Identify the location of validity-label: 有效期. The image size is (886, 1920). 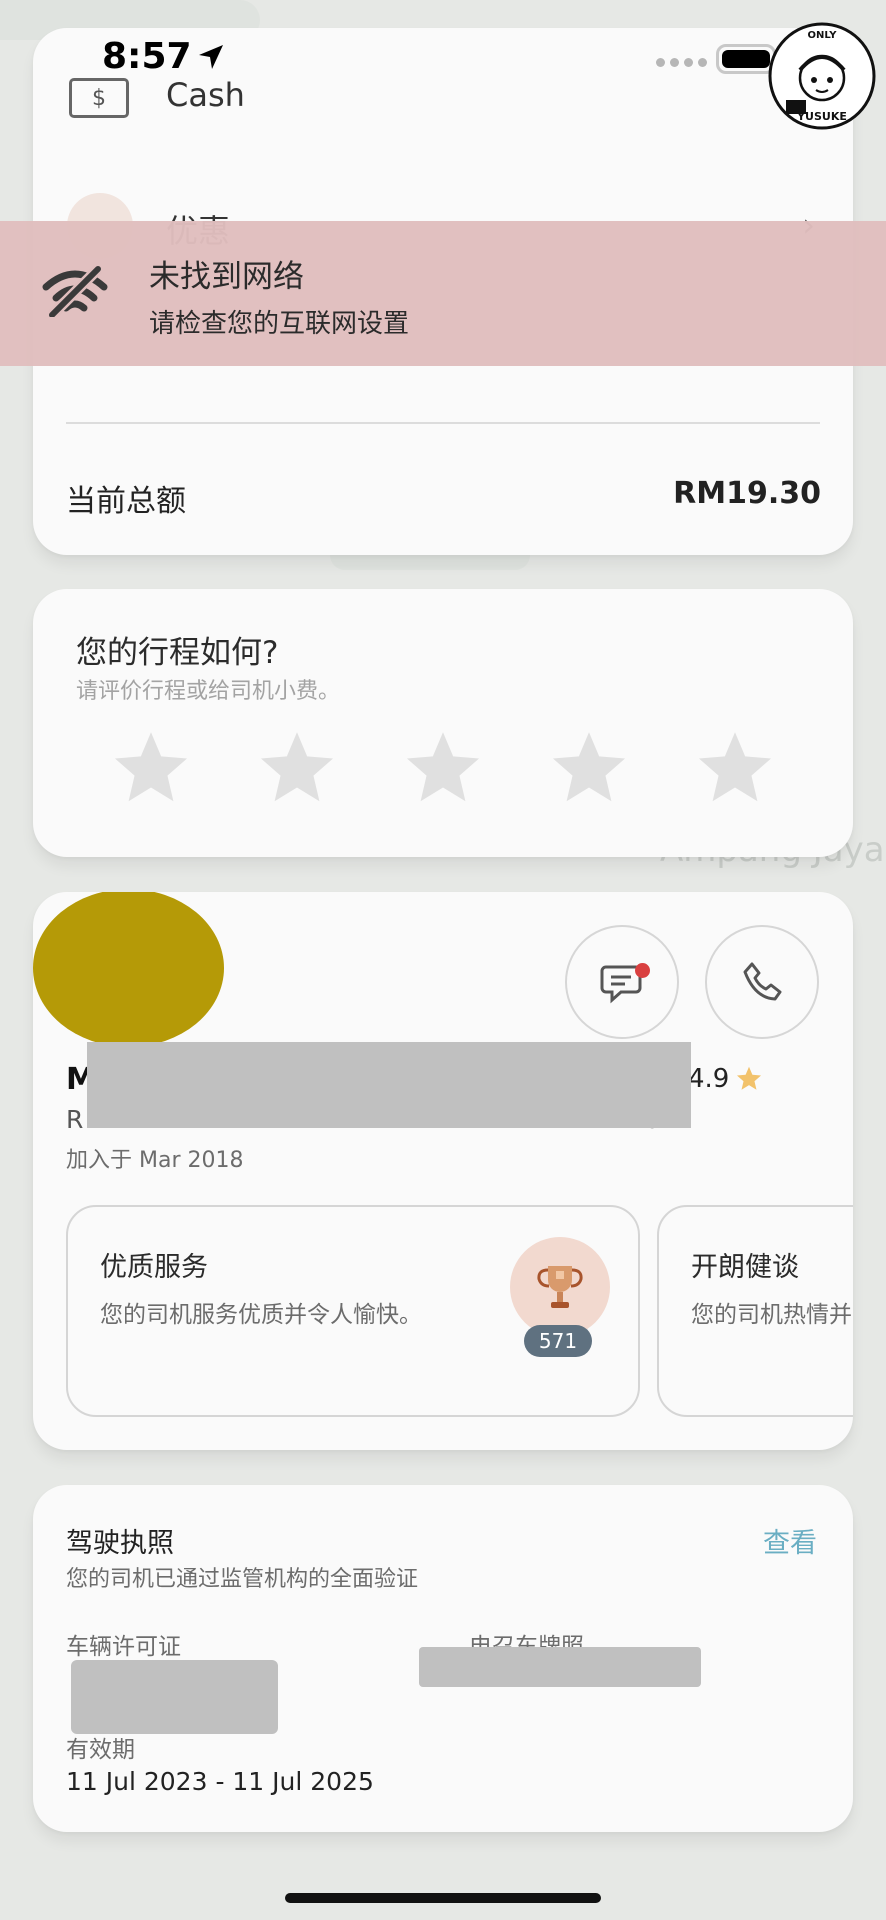
(100, 1750).